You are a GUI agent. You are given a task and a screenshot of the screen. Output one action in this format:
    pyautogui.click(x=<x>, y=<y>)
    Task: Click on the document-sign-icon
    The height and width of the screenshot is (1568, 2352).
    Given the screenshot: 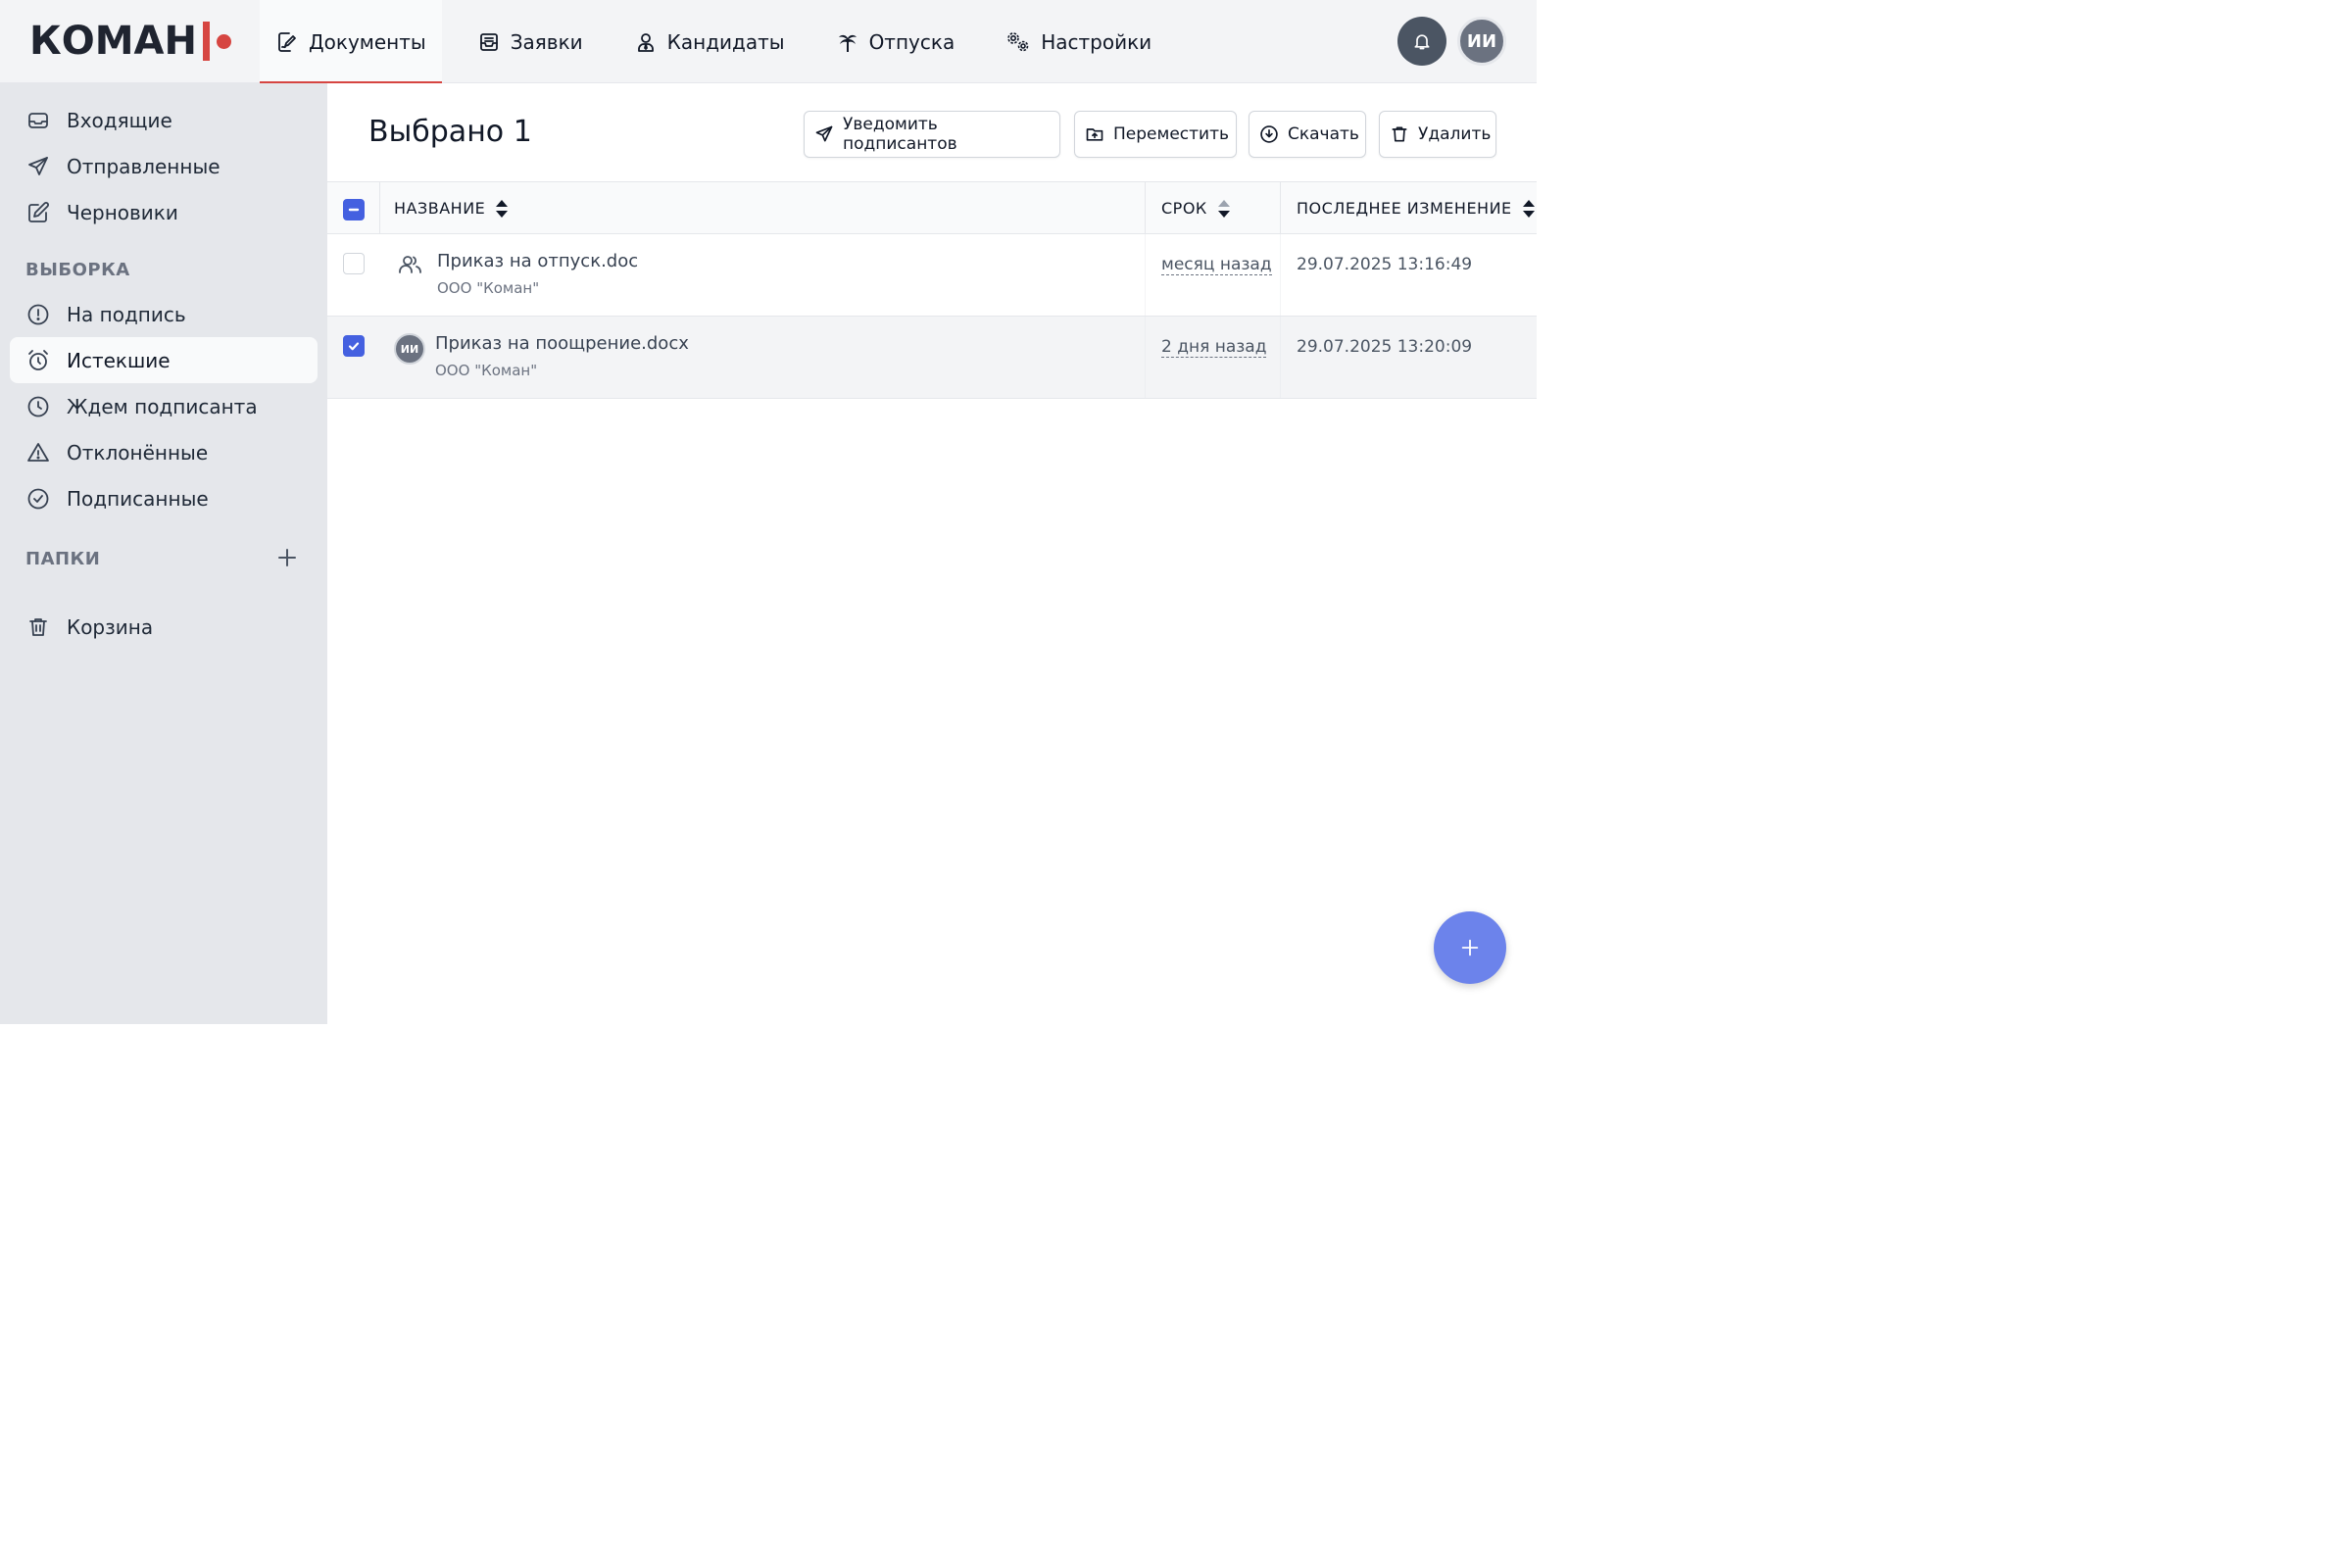 What is the action you would take?
    pyautogui.click(x=287, y=42)
    